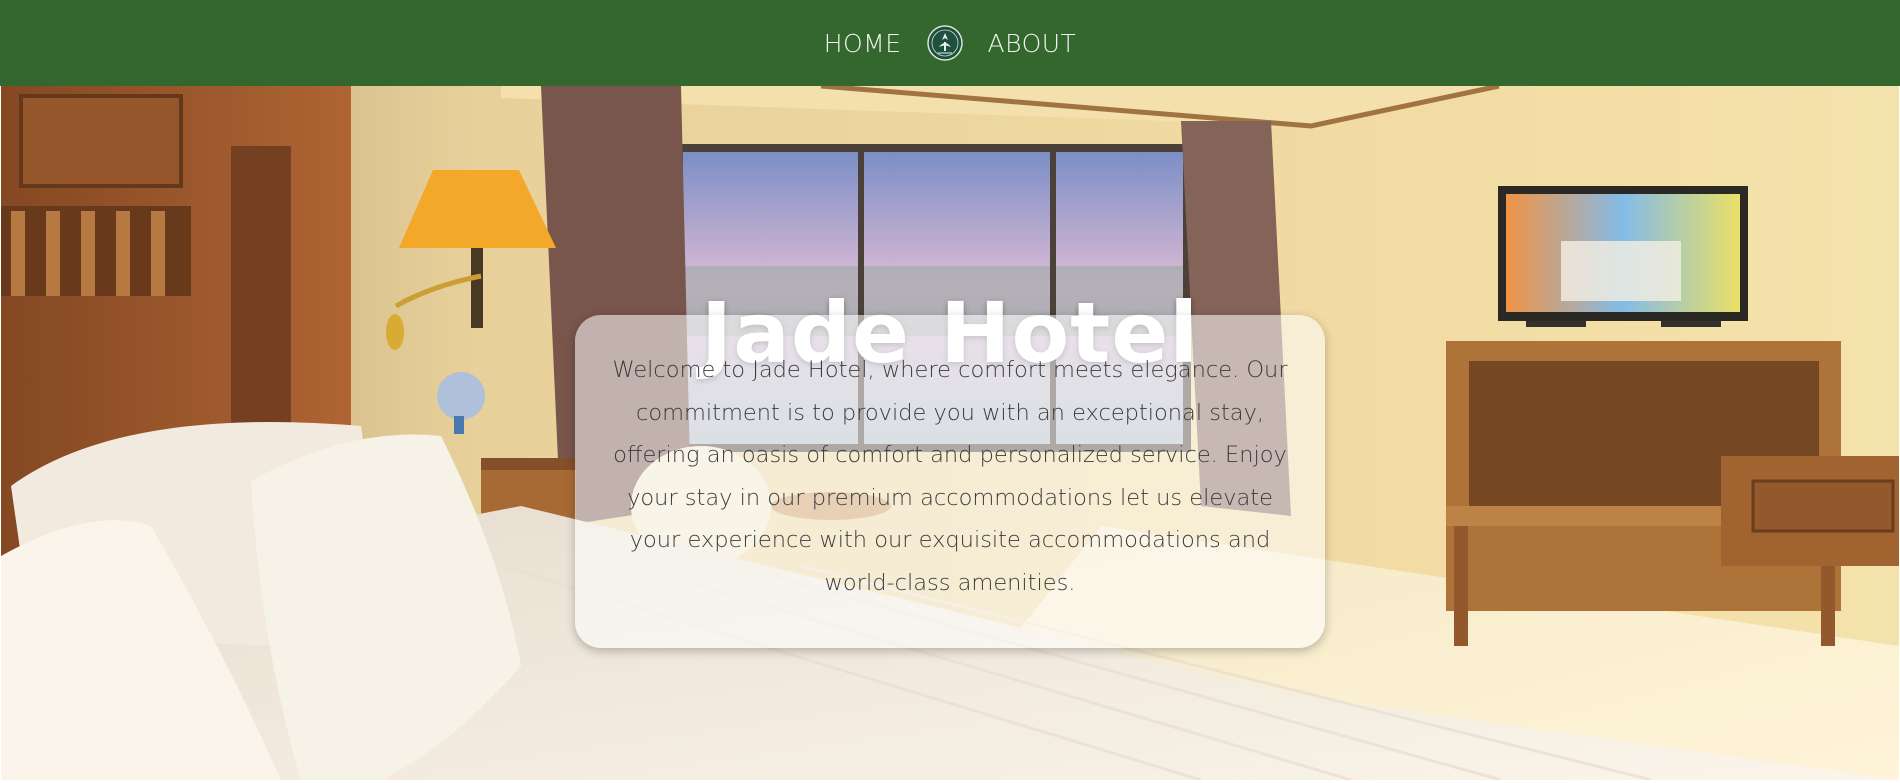 This screenshot has height=783, width=1900. I want to click on top-navbar: HOME ABOUT, so click(950, 43).